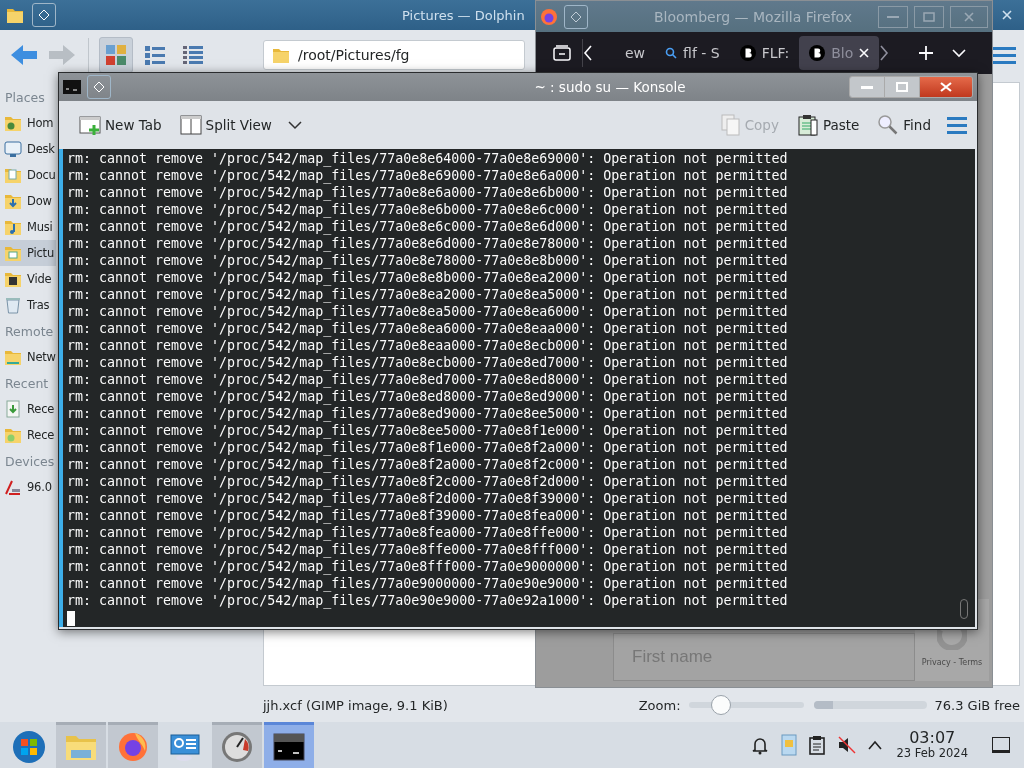 The height and width of the screenshot is (768, 1024). Describe the element at coordinates (610, 87) in the screenshot. I see `window-title: ~ : sudo su — Konsole` at that location.